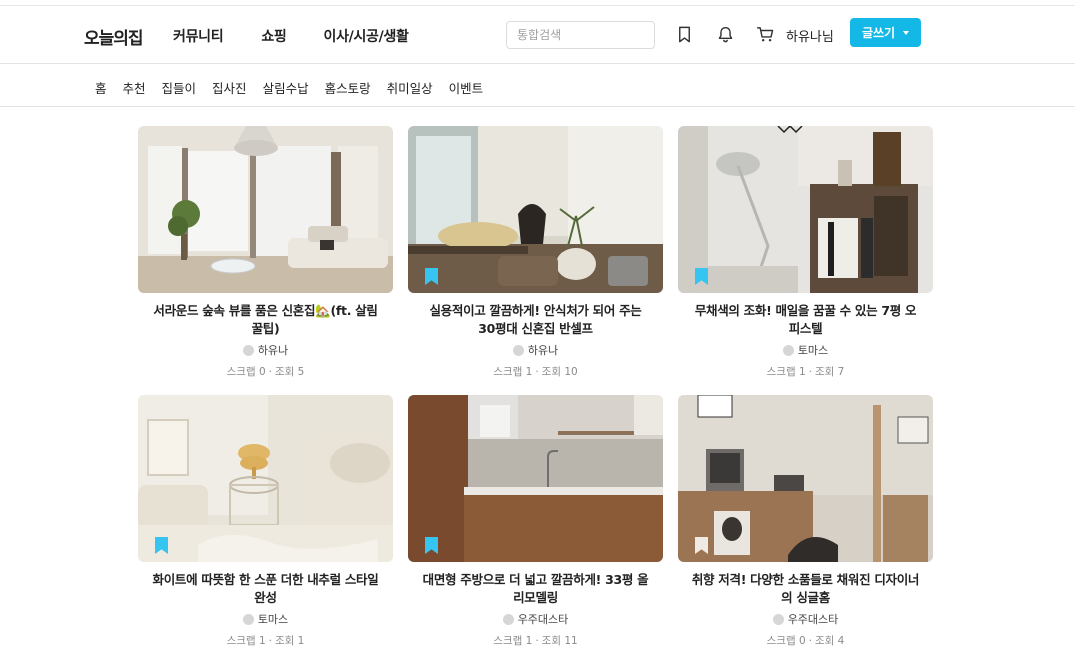 This screenshot has width=1075, height=657. What do you see at coordinates (229, 87) in the screenshot?
I see `subnav-home-photos: 집사진` at bounding box center [229, 87].